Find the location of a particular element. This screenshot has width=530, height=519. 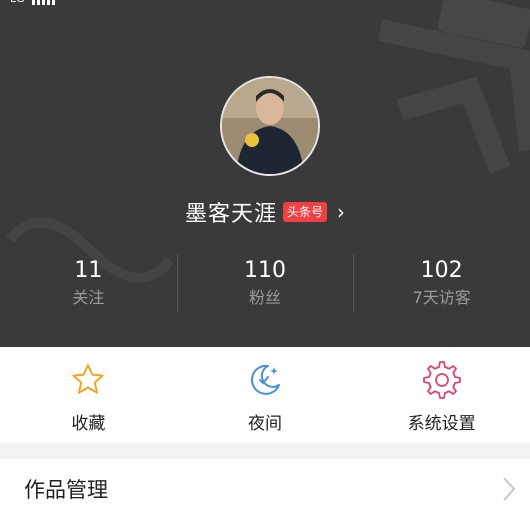

works-management-item: 作品管理 is located at coordinates (265, 489).